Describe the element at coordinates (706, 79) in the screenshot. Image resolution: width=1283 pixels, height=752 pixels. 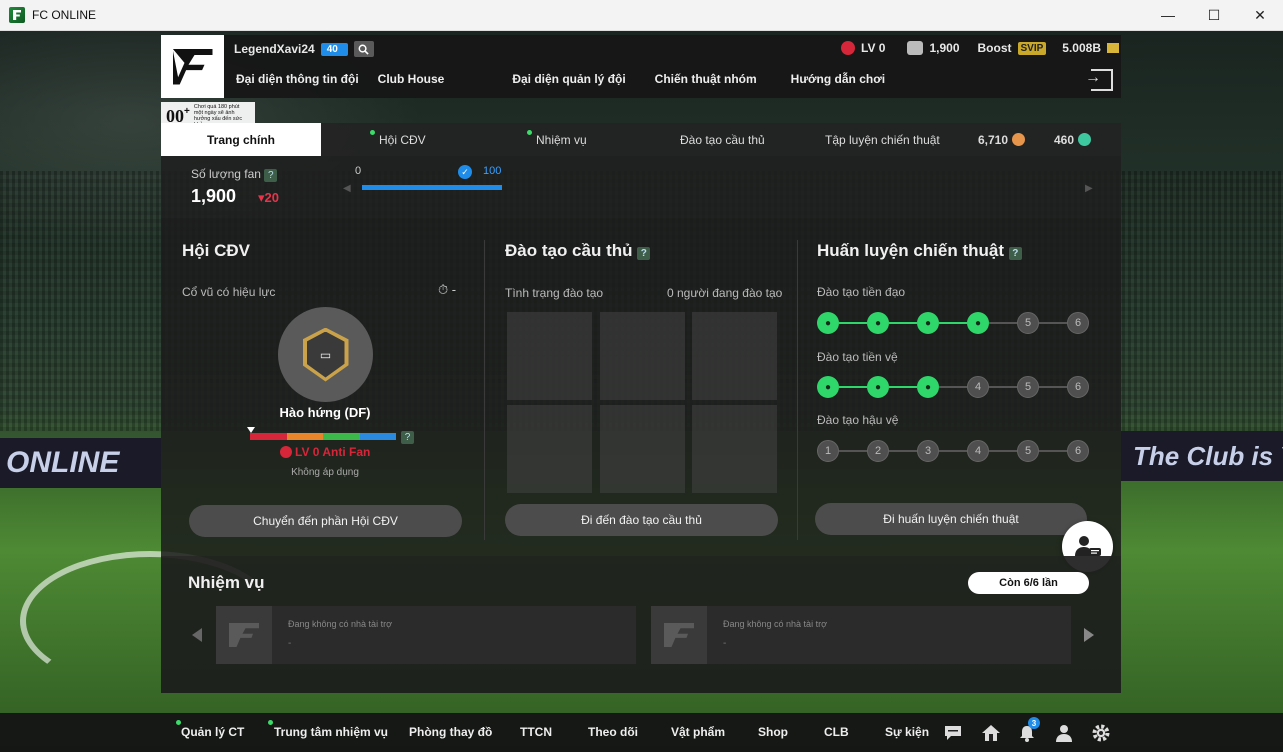
I see `nav-team-tactics: Chiến thuật nhóm` at that location.